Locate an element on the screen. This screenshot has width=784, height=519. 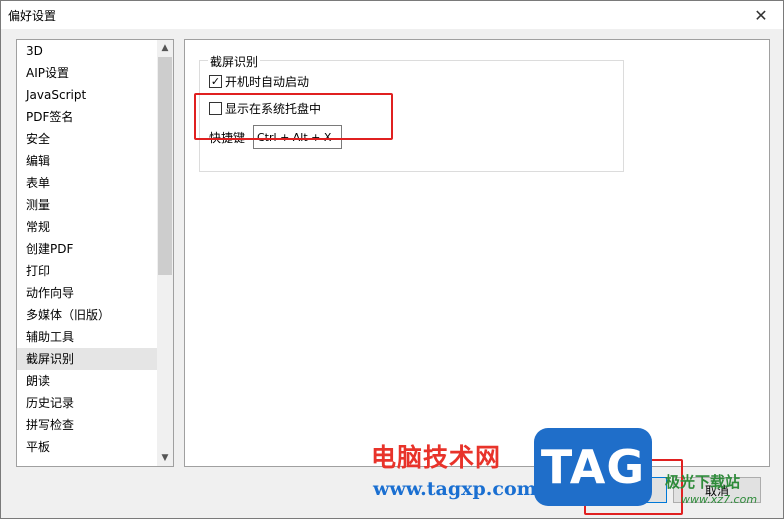
sidebar-item: JavaScript is located at coordinates (87, 95).